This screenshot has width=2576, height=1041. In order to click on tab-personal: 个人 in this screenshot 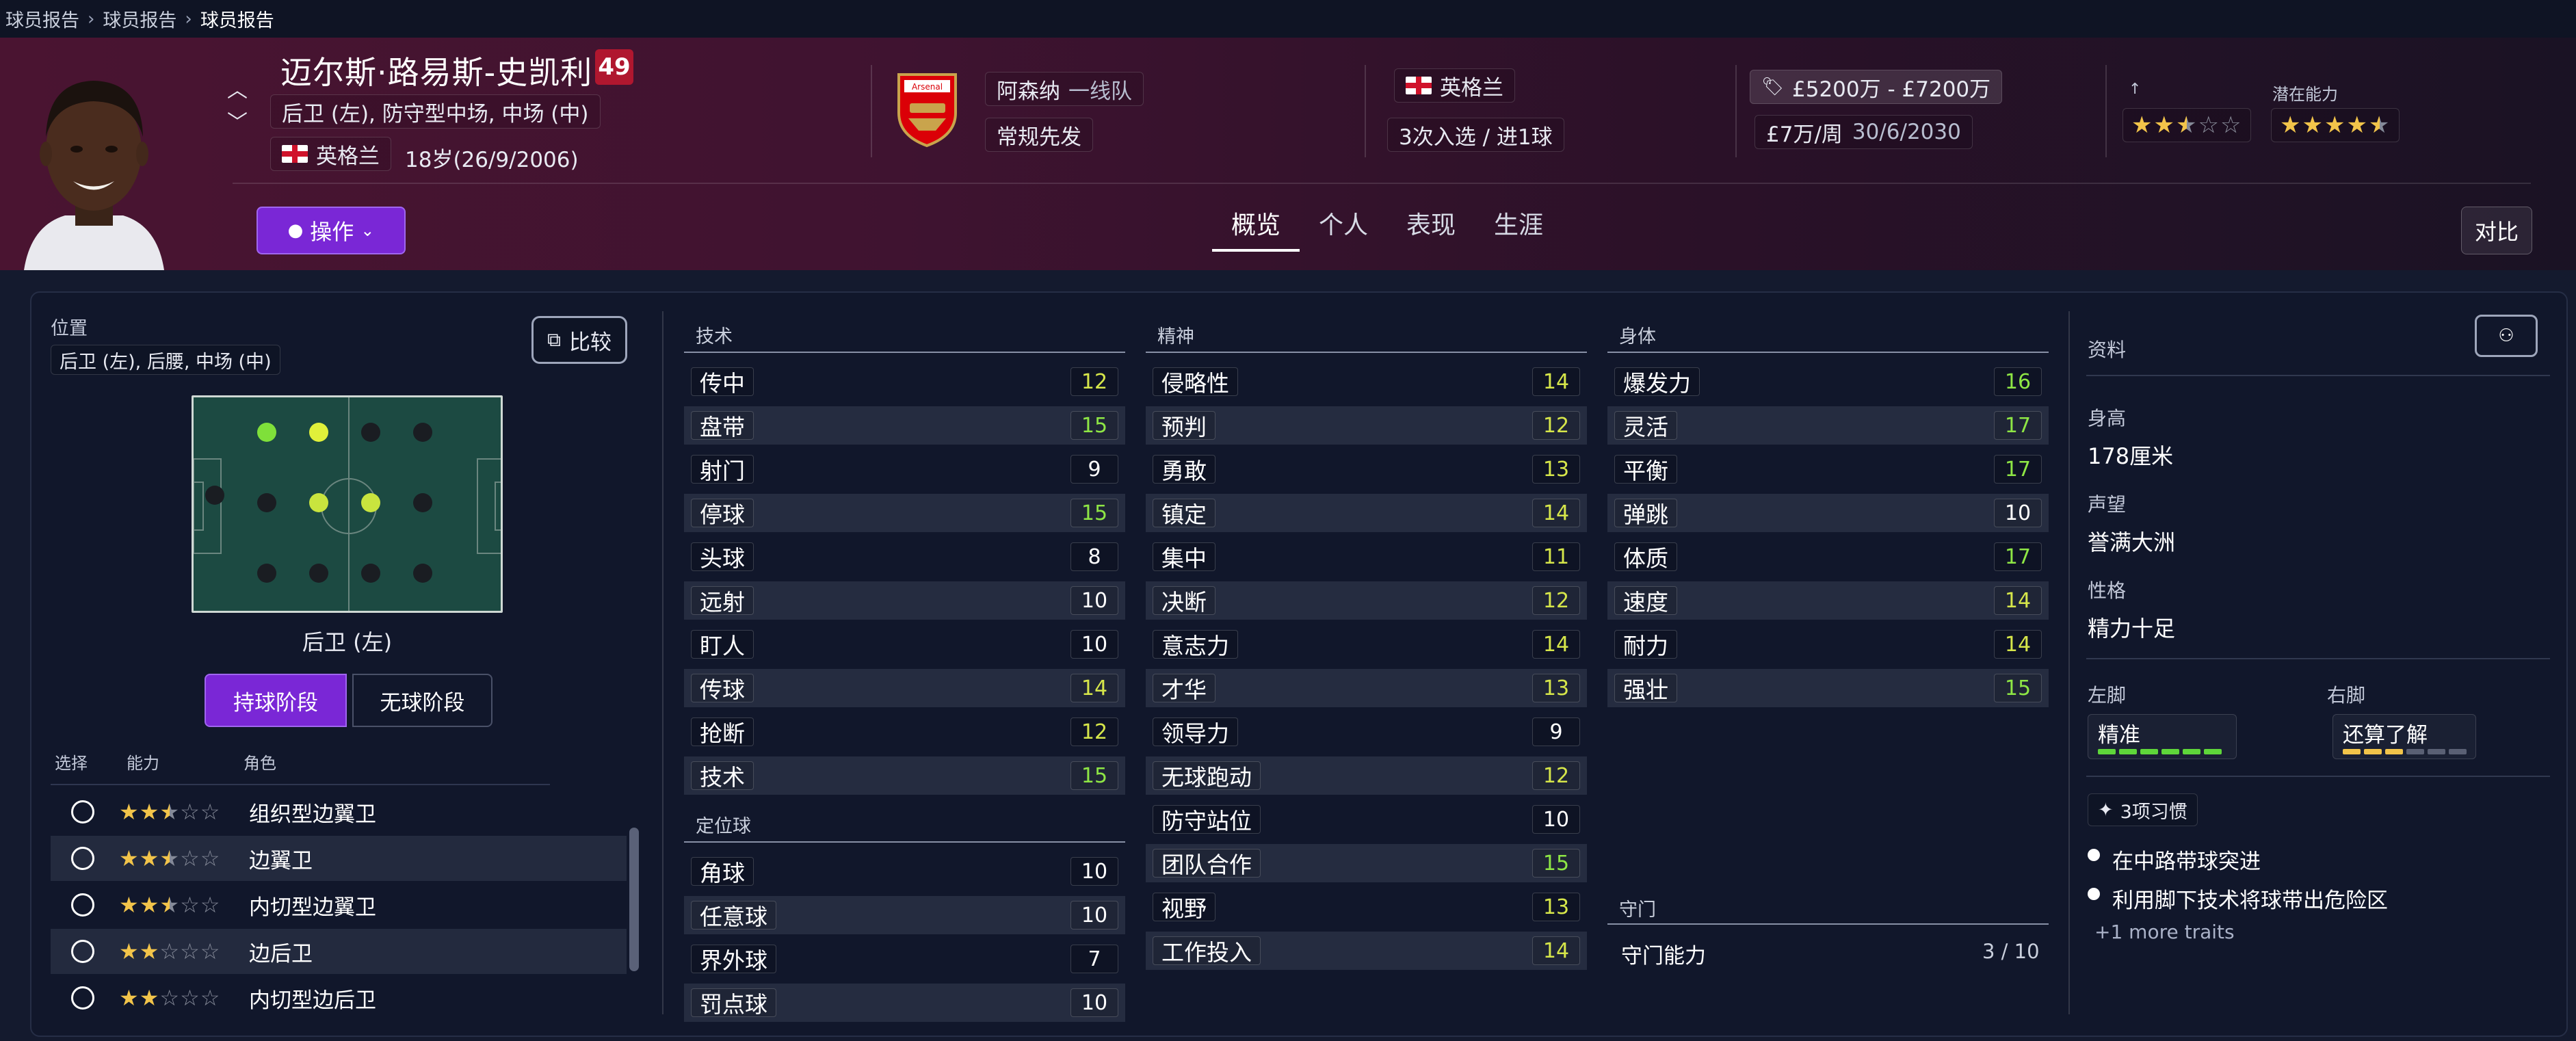, I will do `click(1343, 223)`.